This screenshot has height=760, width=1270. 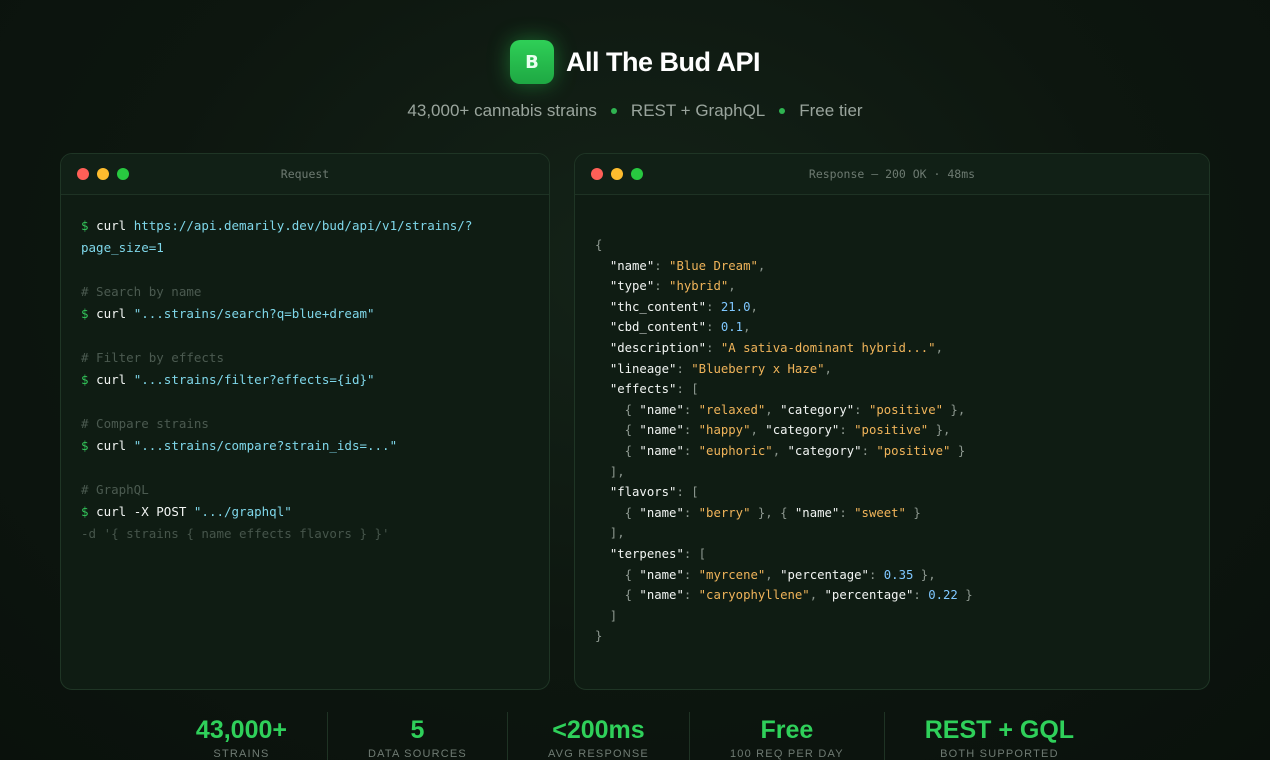 What do you see at coordinates (892, 513) in the screenshot?
I see `code-line: { "name": "berry" }, { "name": "sweet" }` at bounding box center [892, 513].